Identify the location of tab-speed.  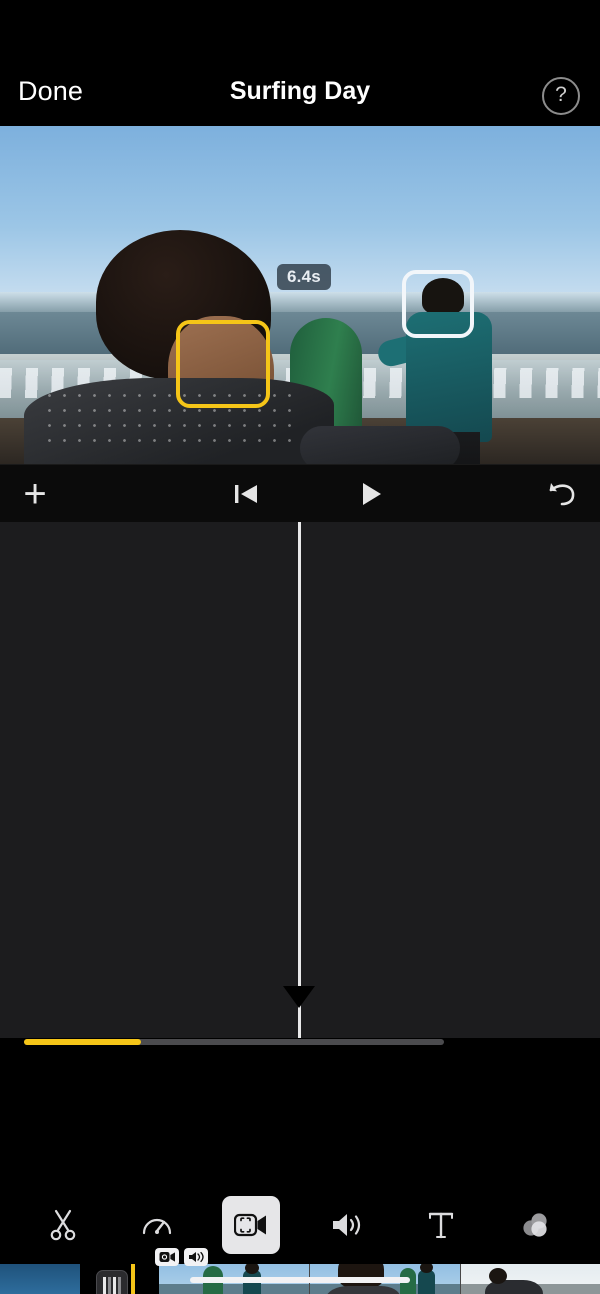
(157, 1225).